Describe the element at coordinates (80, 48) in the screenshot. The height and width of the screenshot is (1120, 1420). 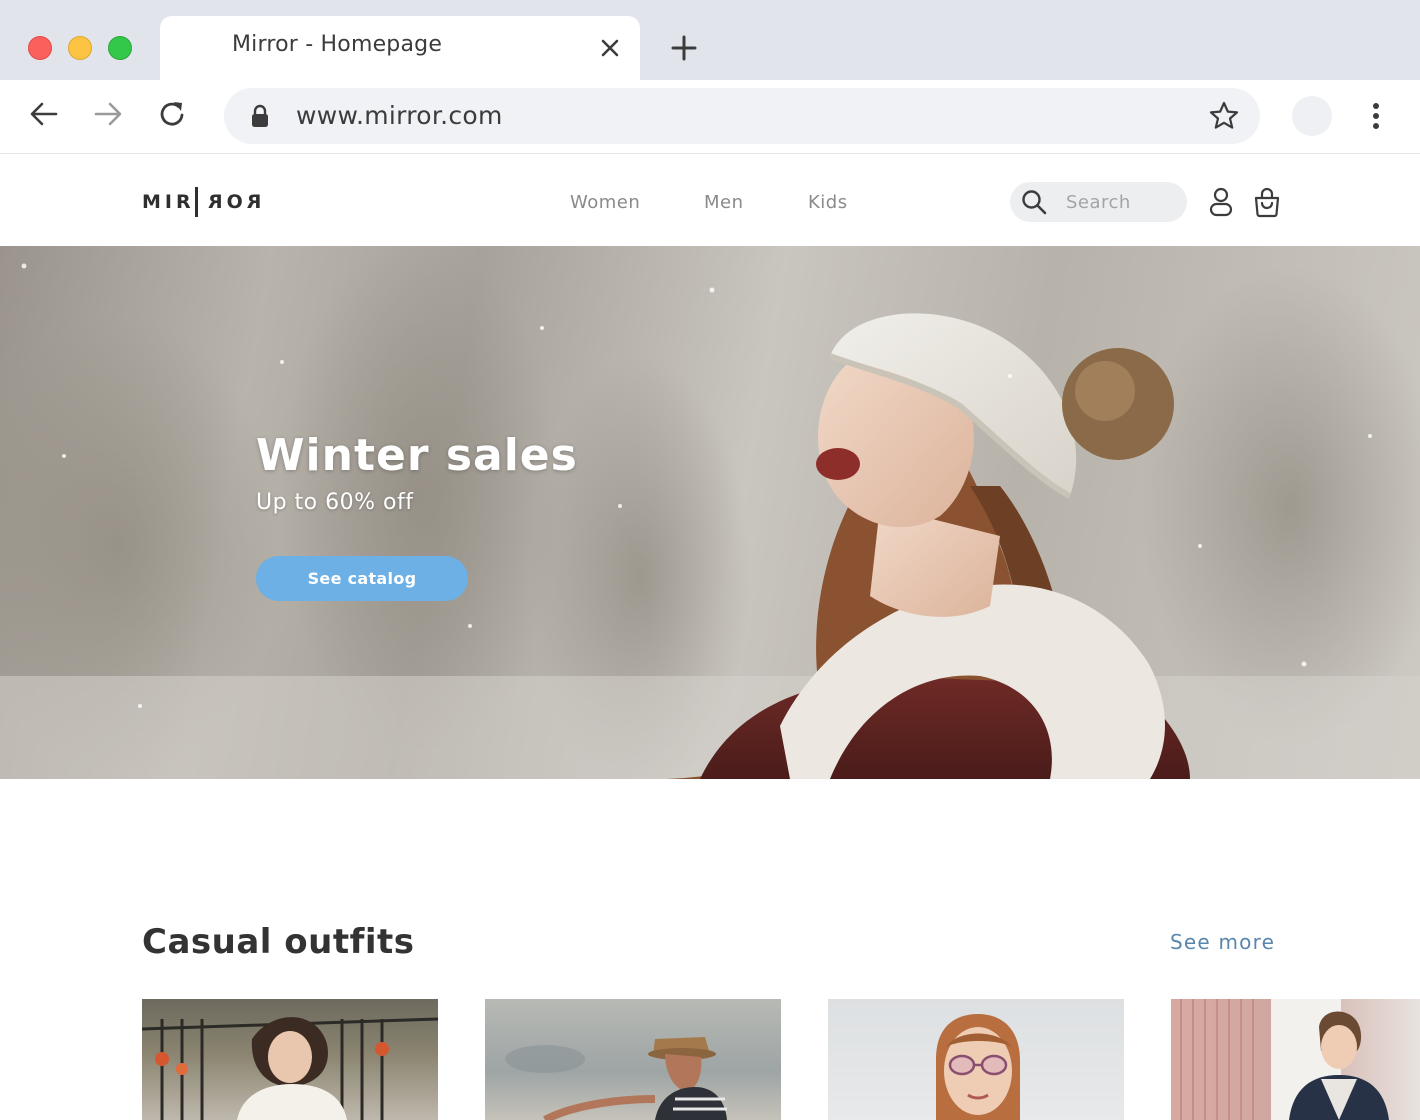
I see `window-minimize-button` at that location.